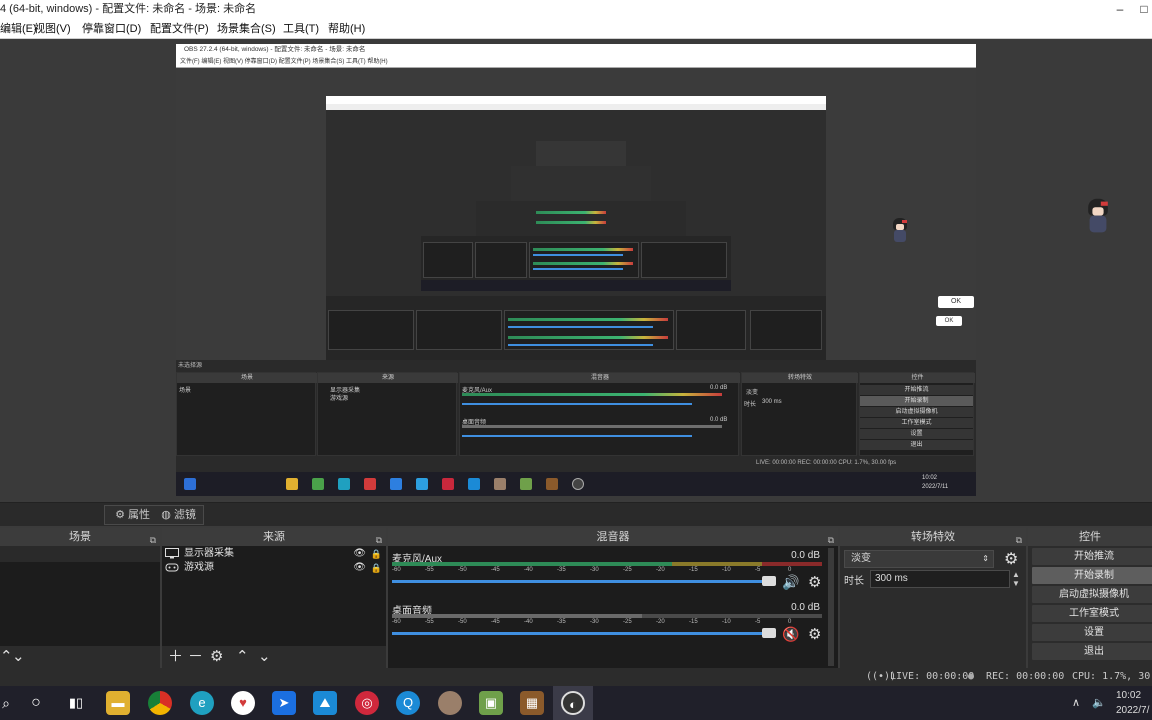 The height and width of the screenshot is (720, 1152). What do you see at coordinates (247, 378) in the screenshot?
I see `nested-scenes-header: 场景` at bounding box center [247, 378].